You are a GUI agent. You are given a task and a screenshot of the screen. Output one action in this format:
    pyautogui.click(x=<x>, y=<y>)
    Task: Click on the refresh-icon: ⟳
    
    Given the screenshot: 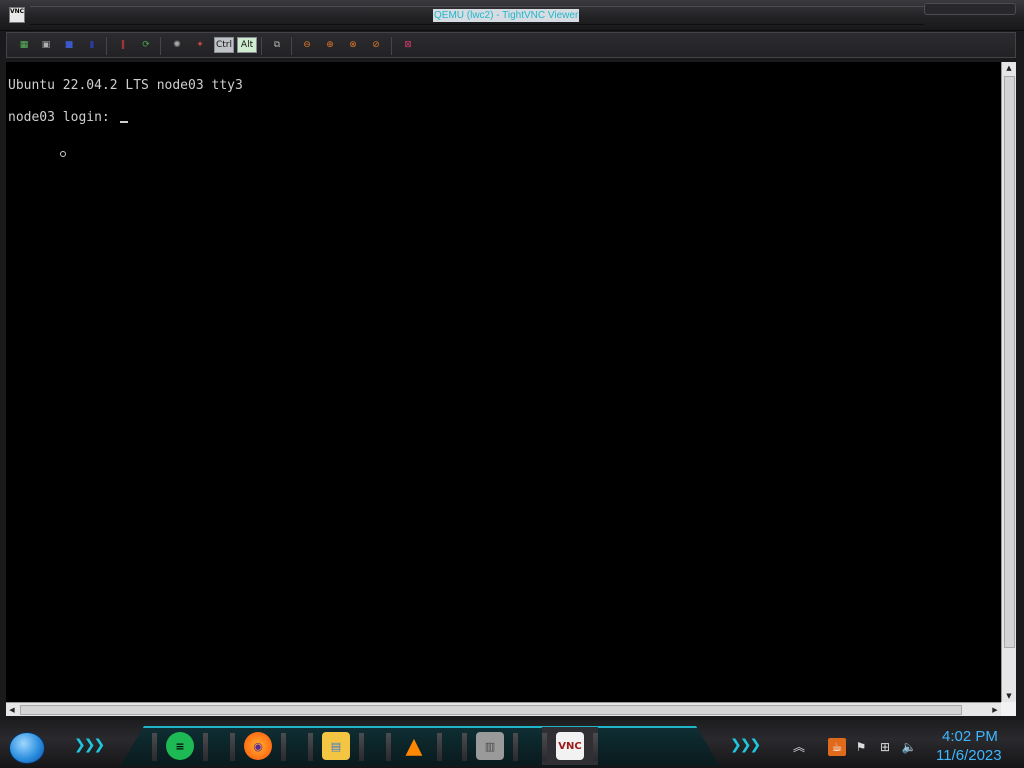 What is the action you would take?
    pyautogui.click(x=146, y=45)
    